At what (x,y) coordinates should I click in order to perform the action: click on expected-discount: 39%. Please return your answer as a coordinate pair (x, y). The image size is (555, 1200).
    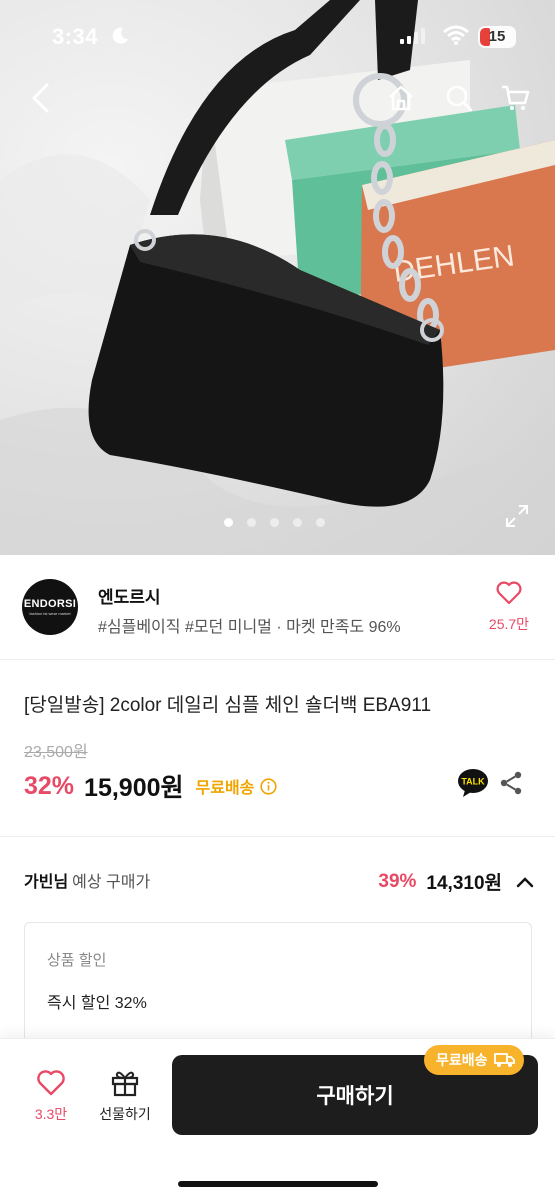
    Looking at the image, I should click on (397, 881).